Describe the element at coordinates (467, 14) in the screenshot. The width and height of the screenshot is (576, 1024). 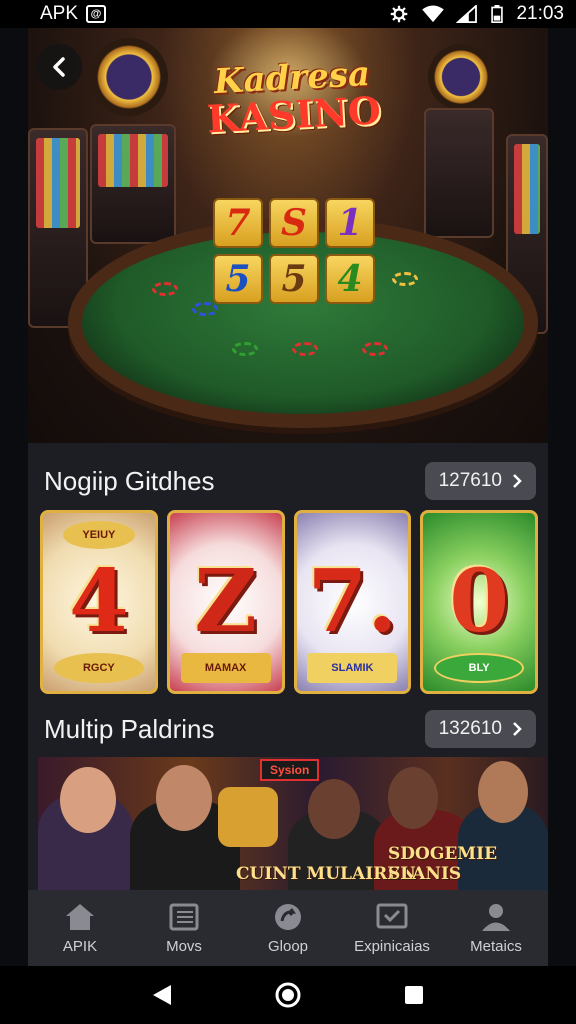
I see `cell-signal-icon` at that location.